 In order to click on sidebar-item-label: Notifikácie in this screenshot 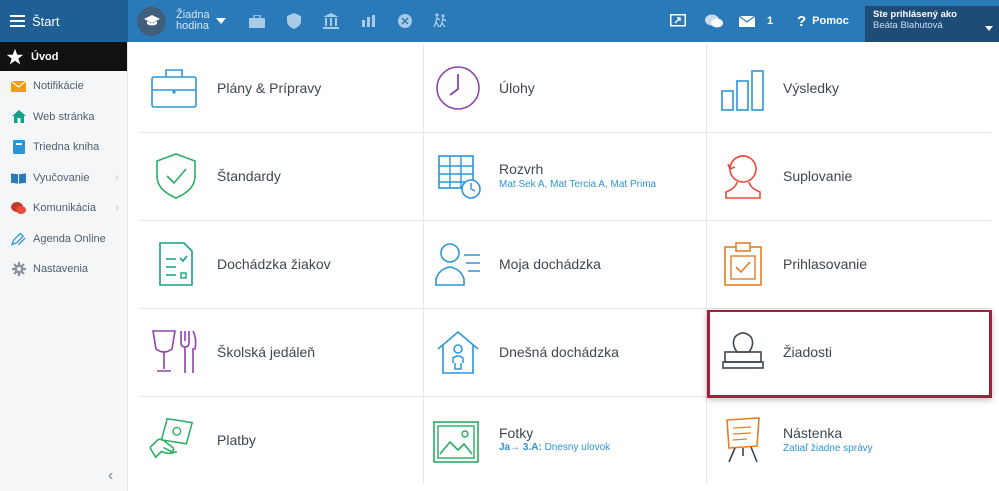, I will do `click(58, 86)`.